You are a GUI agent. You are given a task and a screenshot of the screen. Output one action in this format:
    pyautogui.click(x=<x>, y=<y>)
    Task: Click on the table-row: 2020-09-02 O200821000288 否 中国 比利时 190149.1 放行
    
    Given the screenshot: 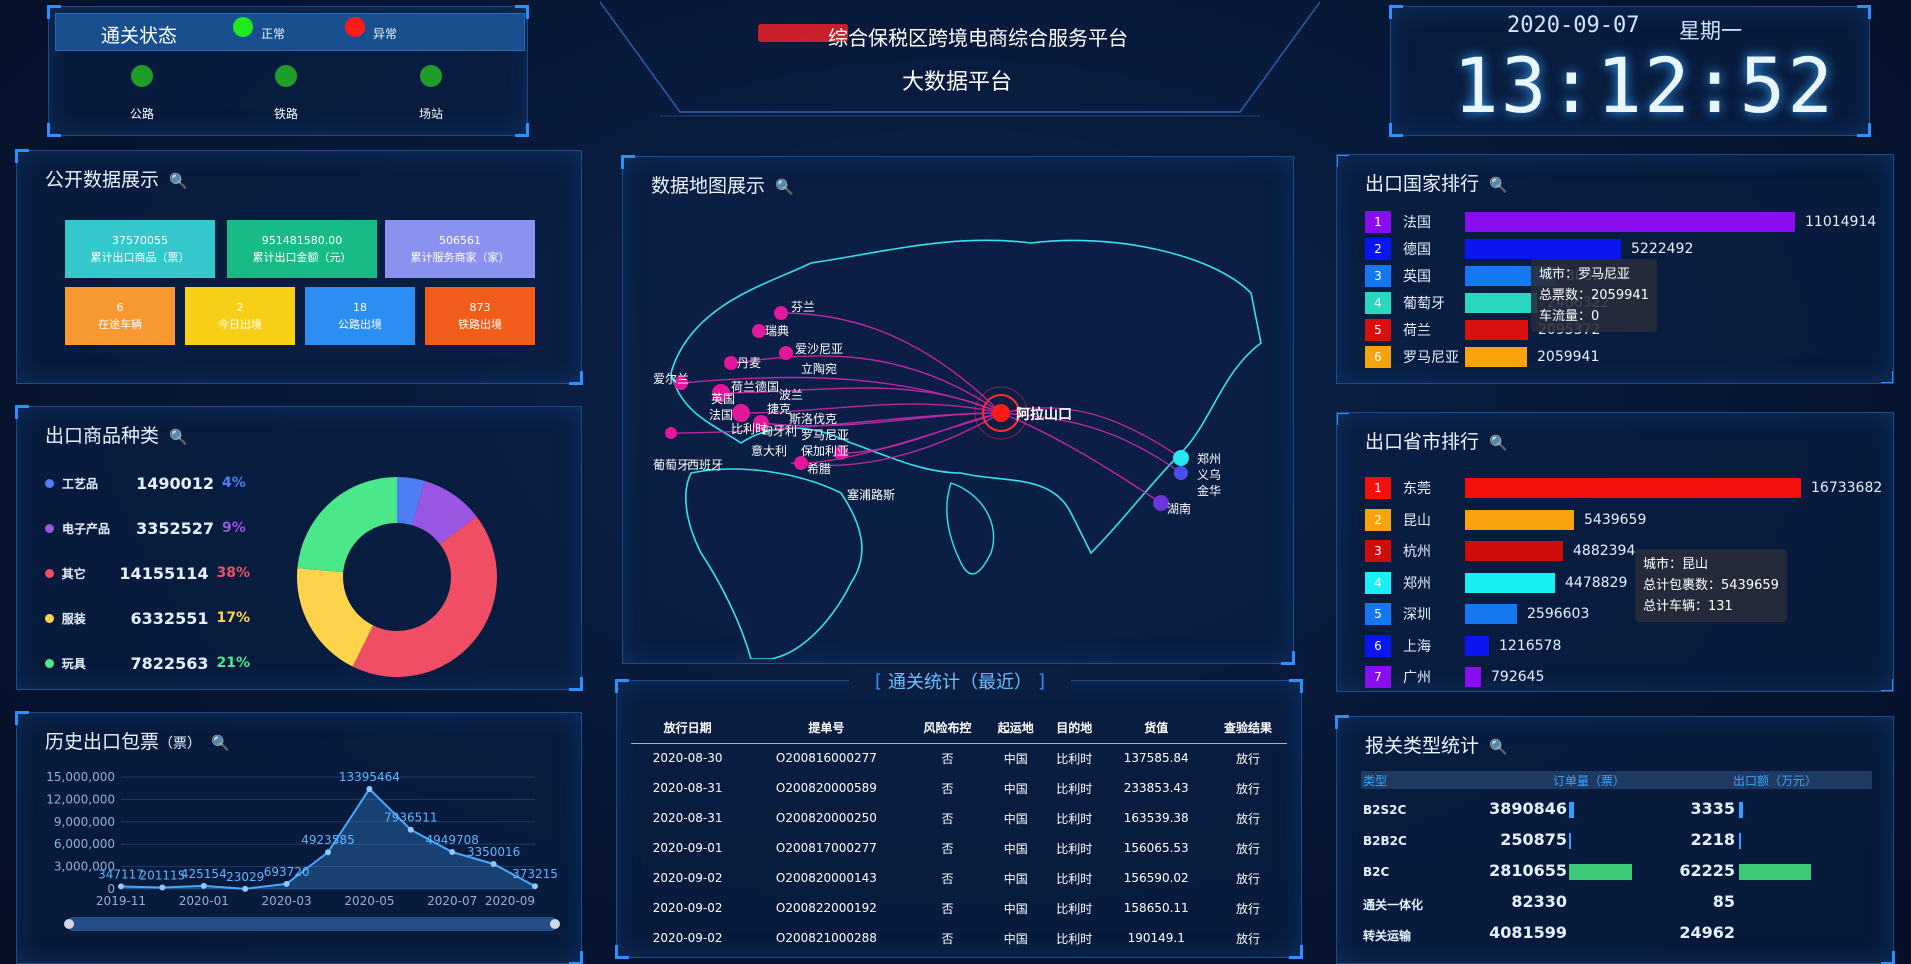 What is the action you would take?
    pyautogui.click(x=959, y=938)
    